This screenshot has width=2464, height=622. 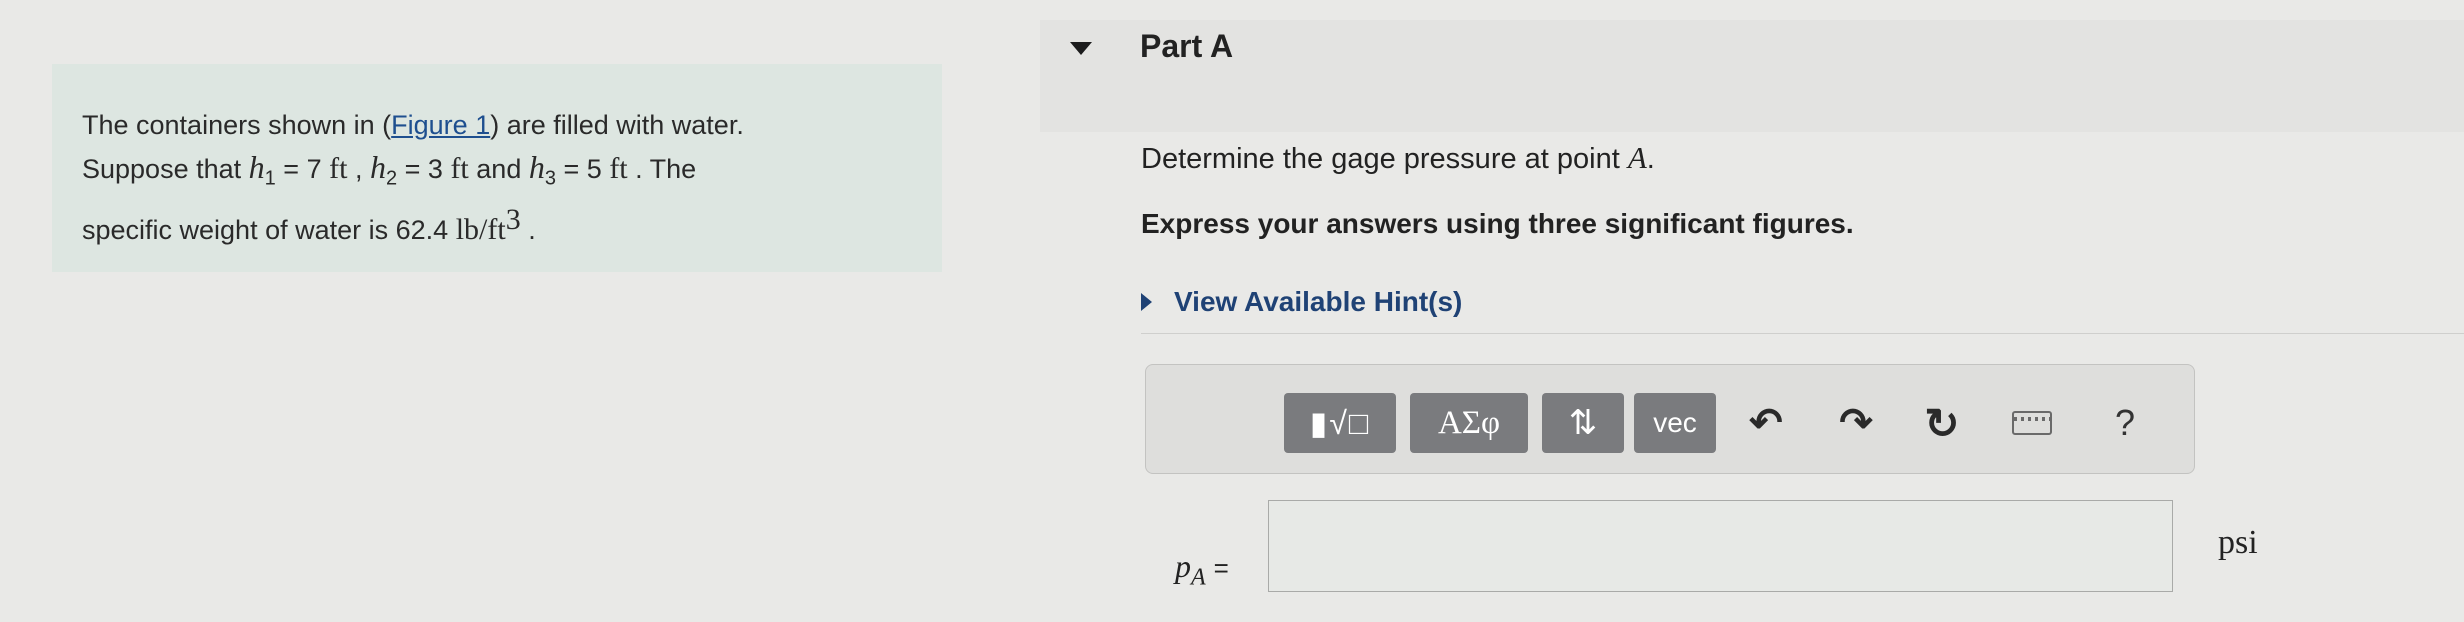 What do you see at coordinates (1766, 423) in the screenshot?
I see `undo-icon: ↶` at bounding box center [1766, 423].